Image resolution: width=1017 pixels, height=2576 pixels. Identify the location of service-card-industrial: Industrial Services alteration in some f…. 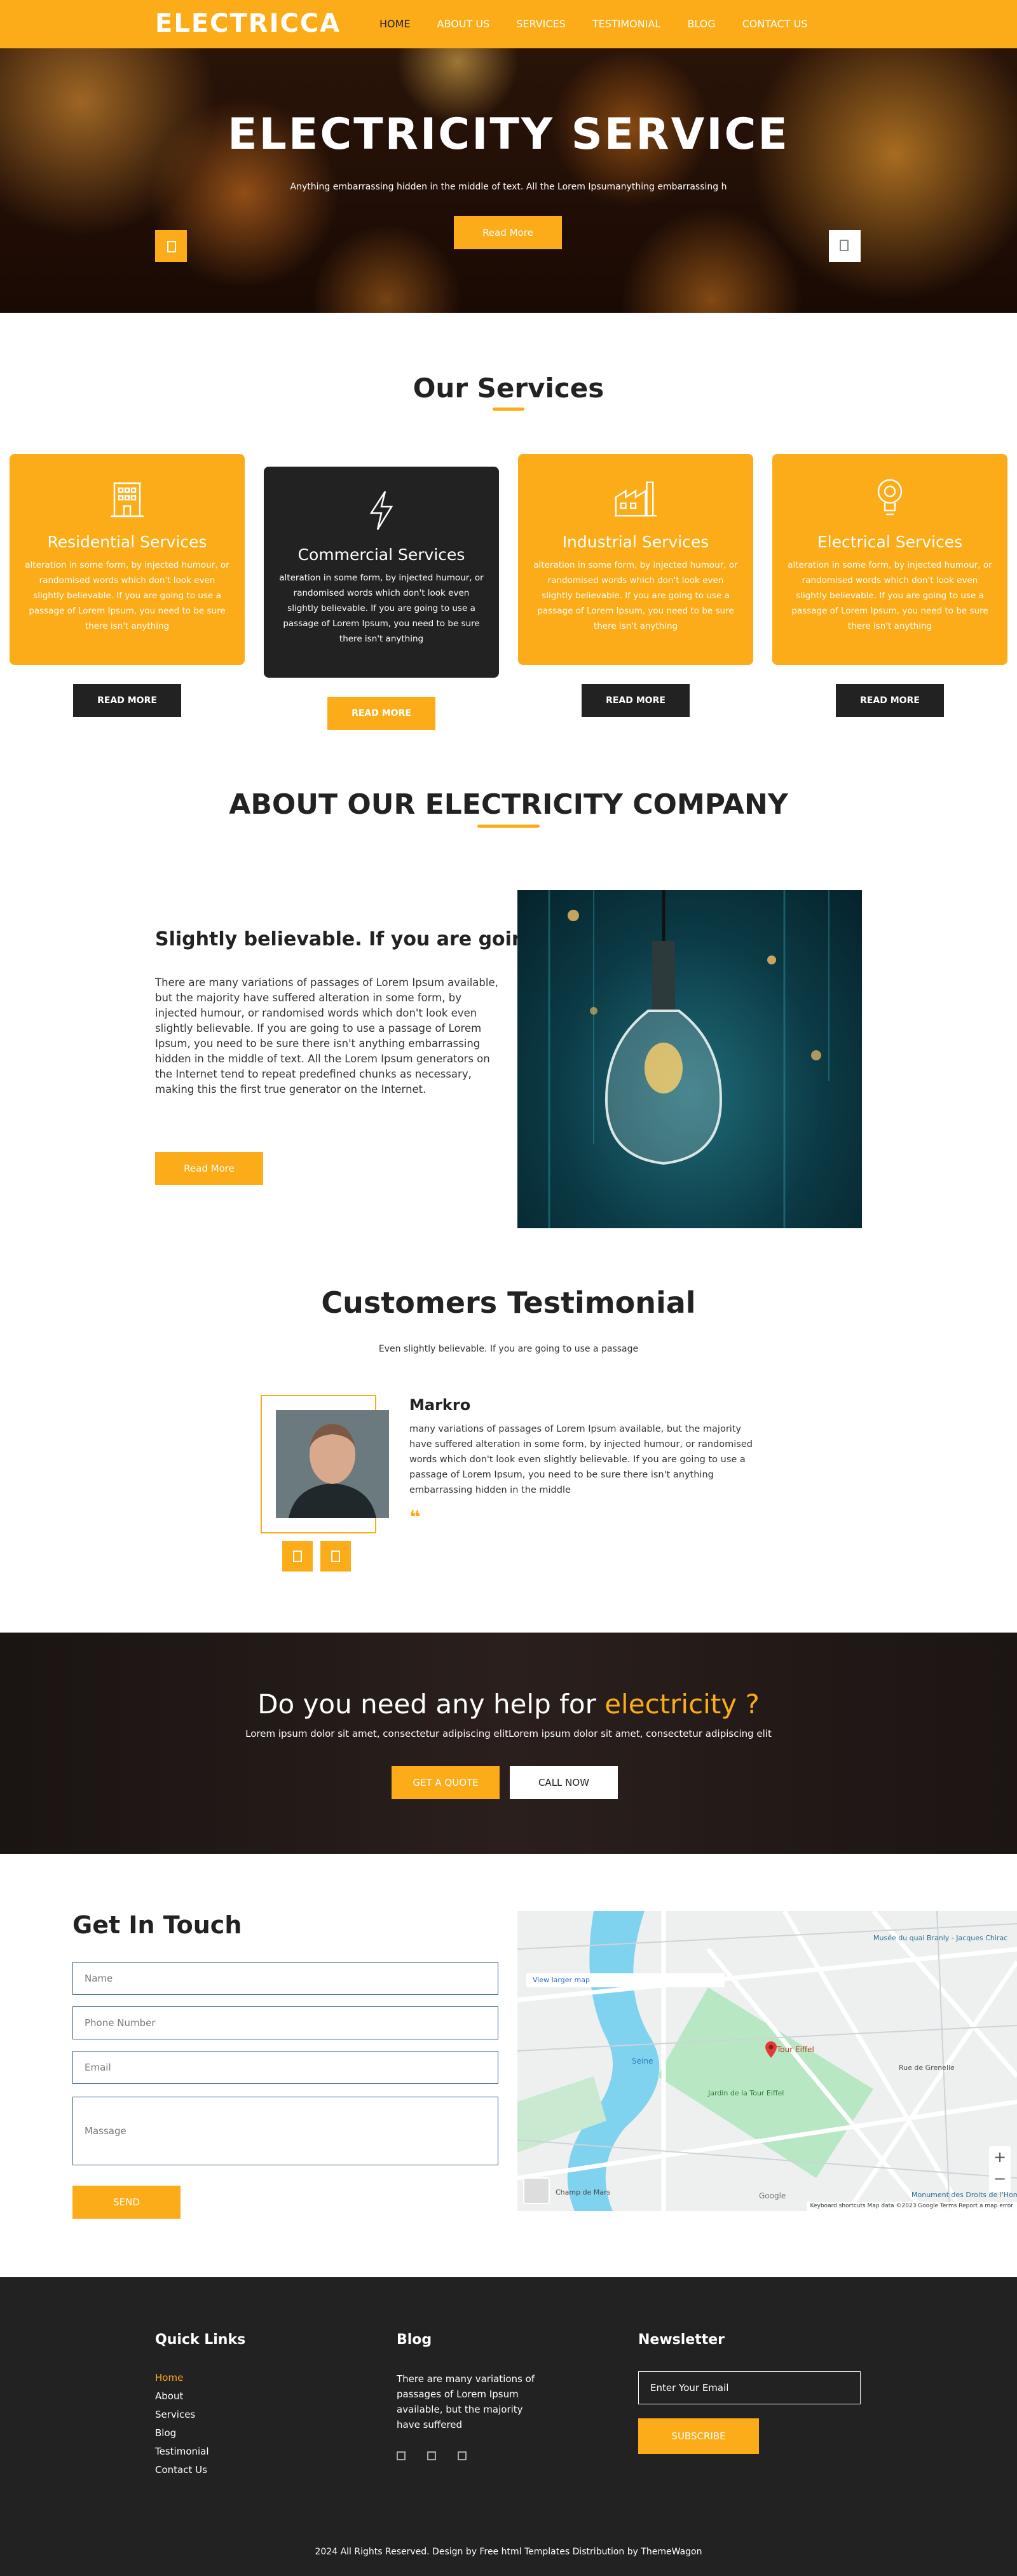
(635, 559).